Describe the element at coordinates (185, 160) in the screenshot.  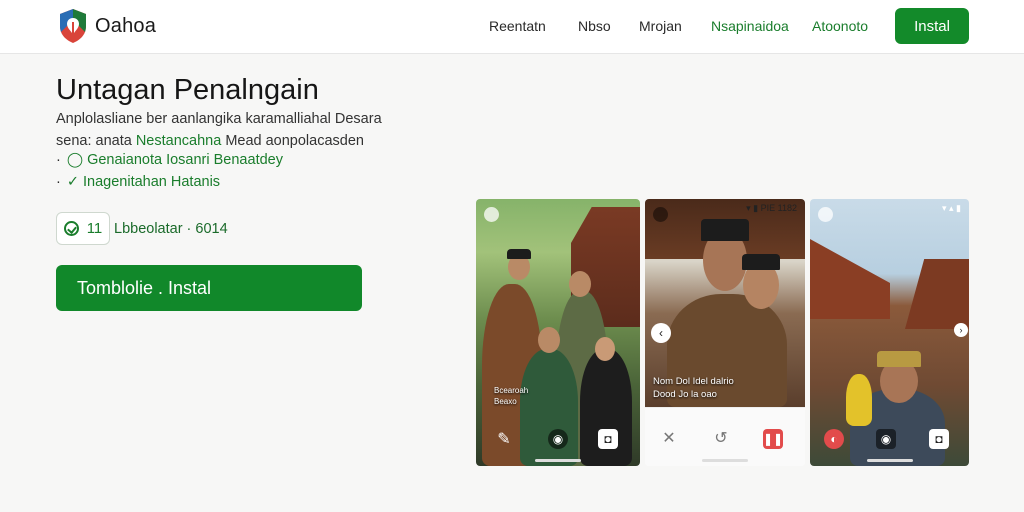
I see `feature-text: Genaianota Iosanri Benaatdey` at that location.